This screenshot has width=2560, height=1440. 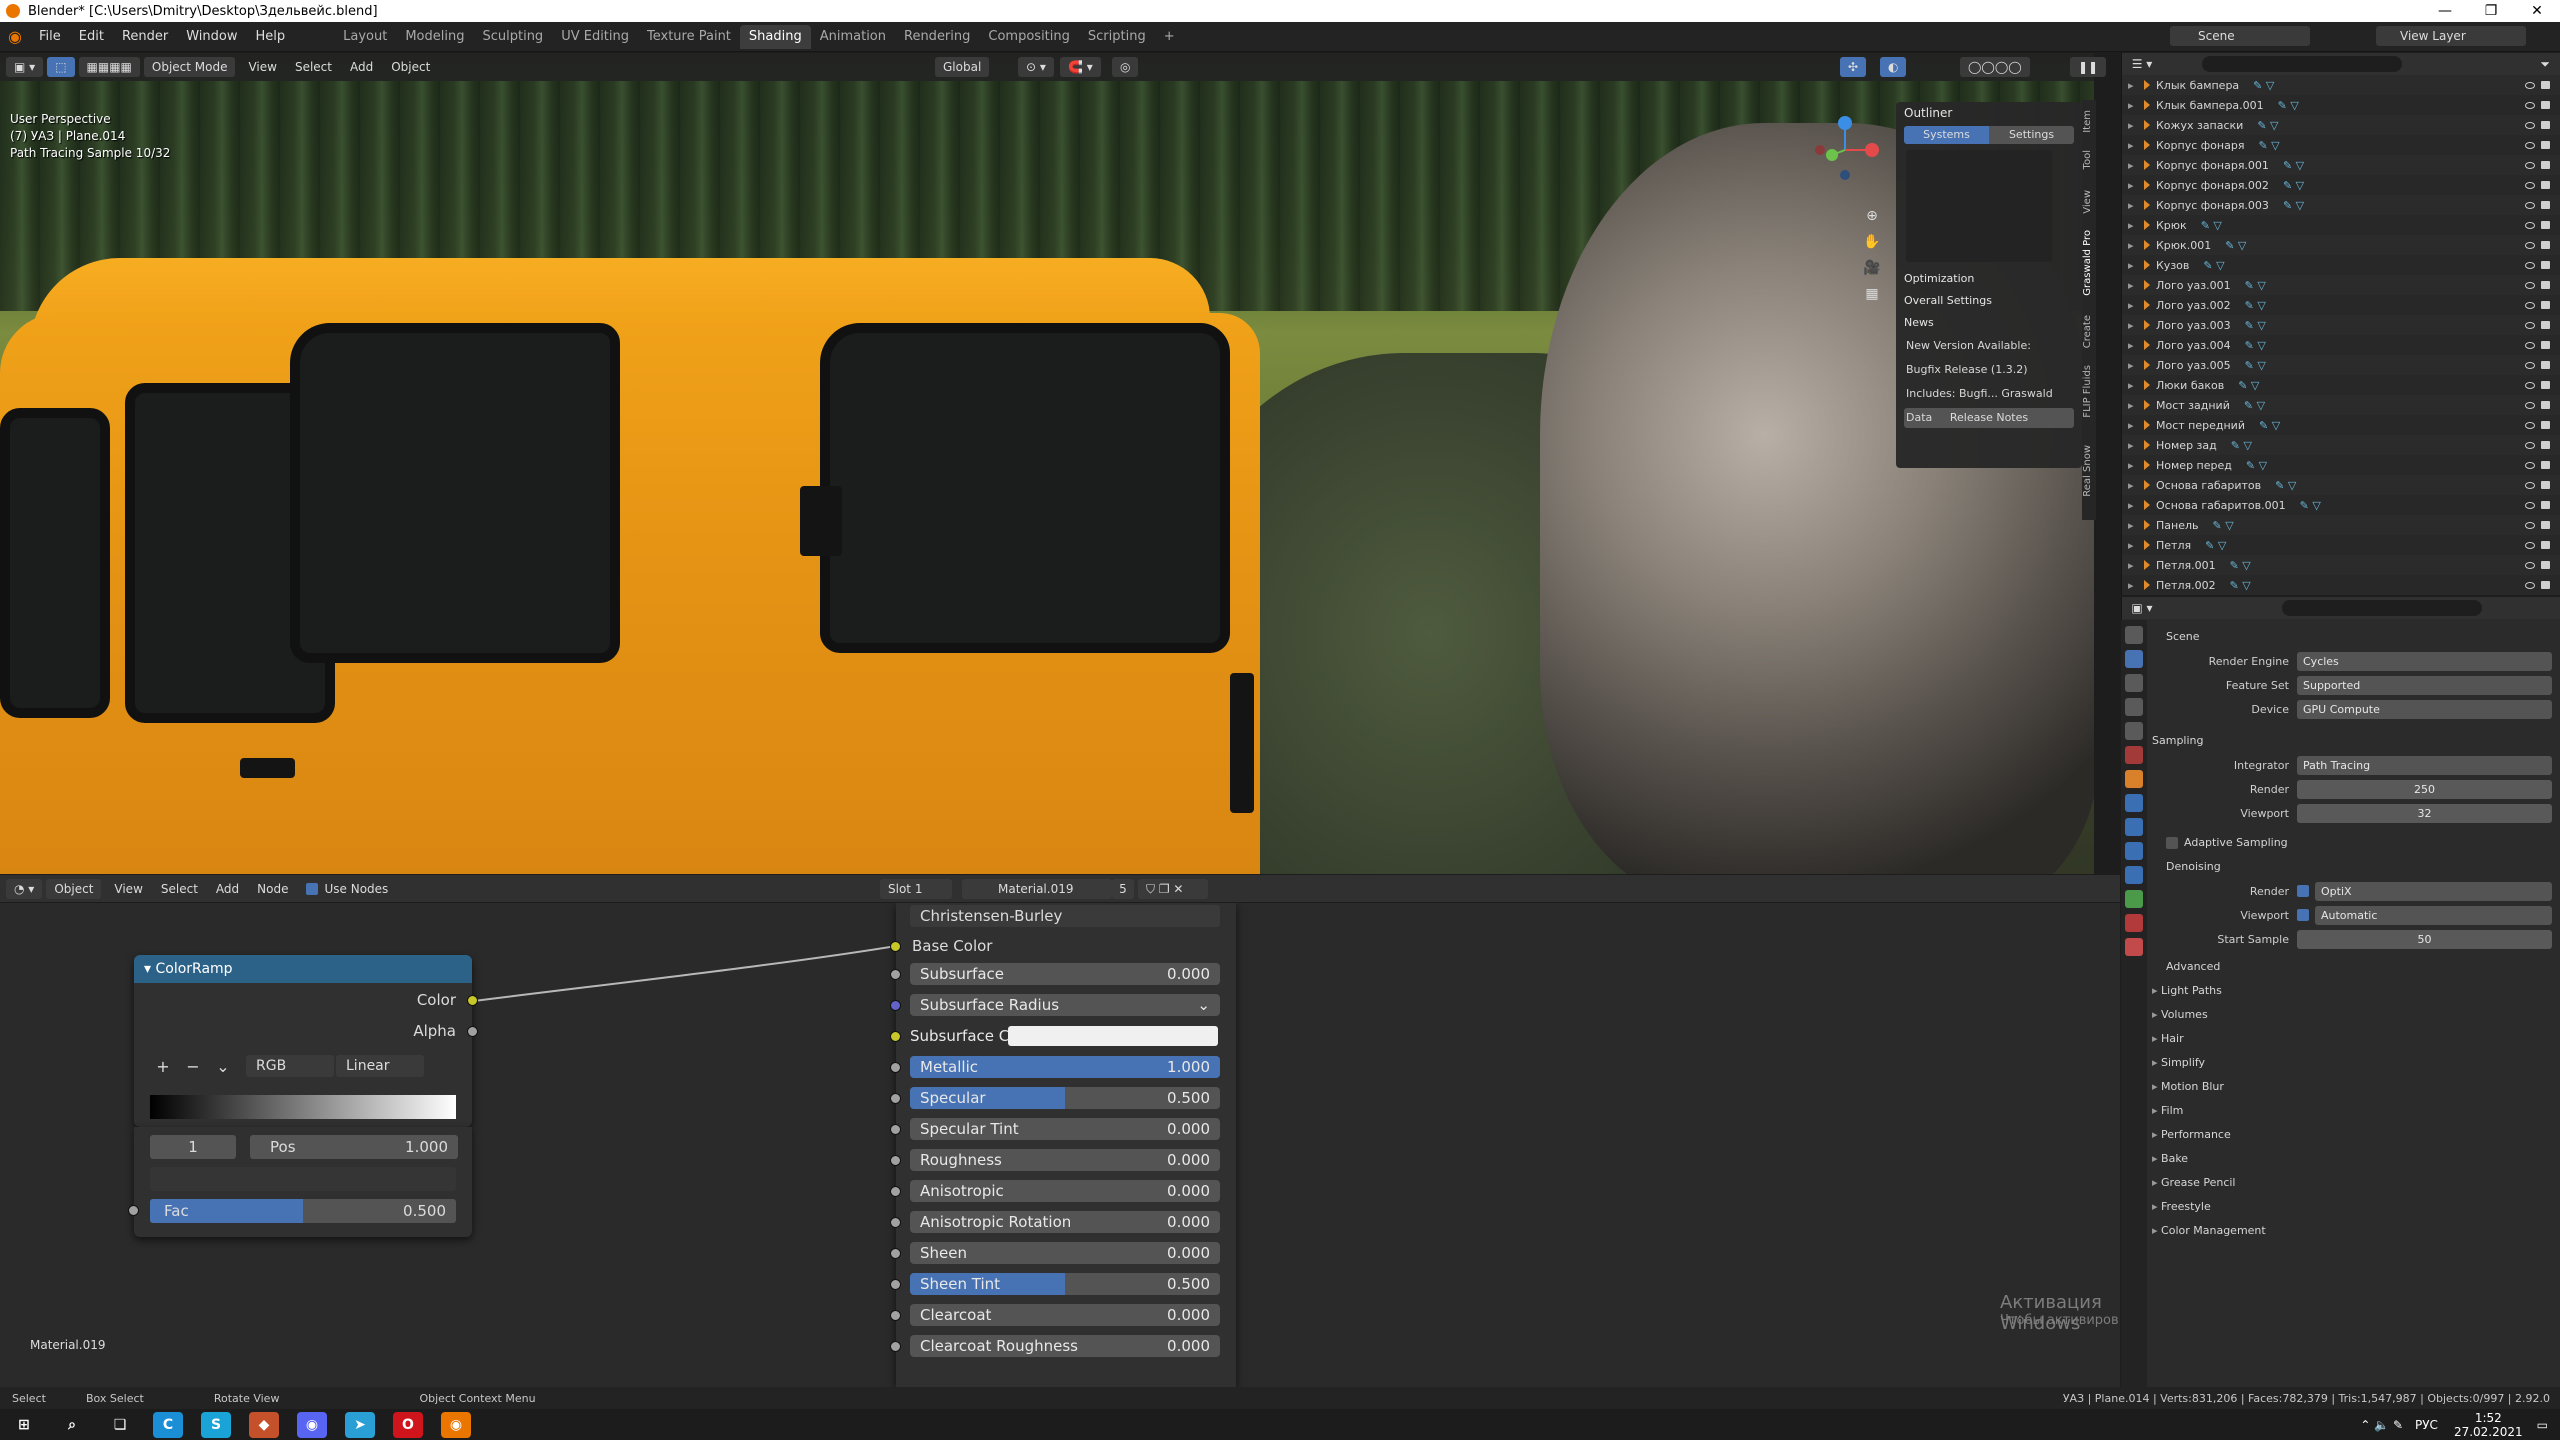 What do you see at coordinates (1173, 888) in the screenshot?
I see `material-actions-icons: ⛉ ❐ ✕` at bounding box center [1173, 888].